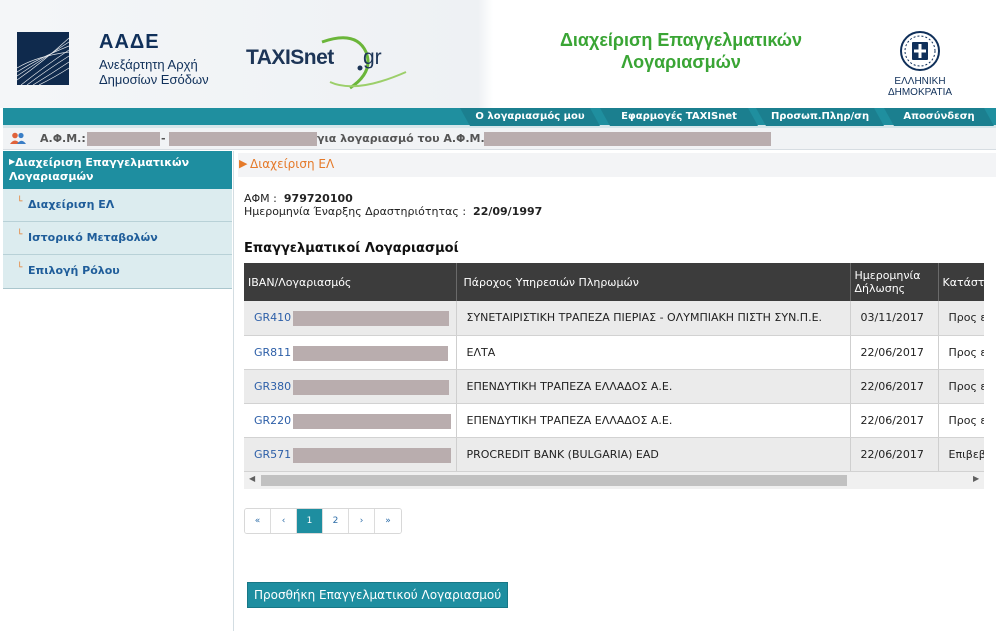 Image resolution: width=996 pixels, height=631 pixels. Describe the element at coordinates (372, 57) in the screenshot. I see `taxisnet-domain: gr` at that location.